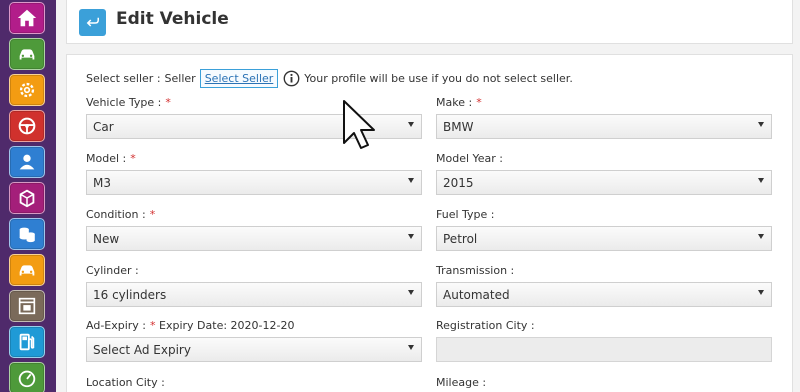  I want to click on sidebar-item-ads, so click(27, 306).